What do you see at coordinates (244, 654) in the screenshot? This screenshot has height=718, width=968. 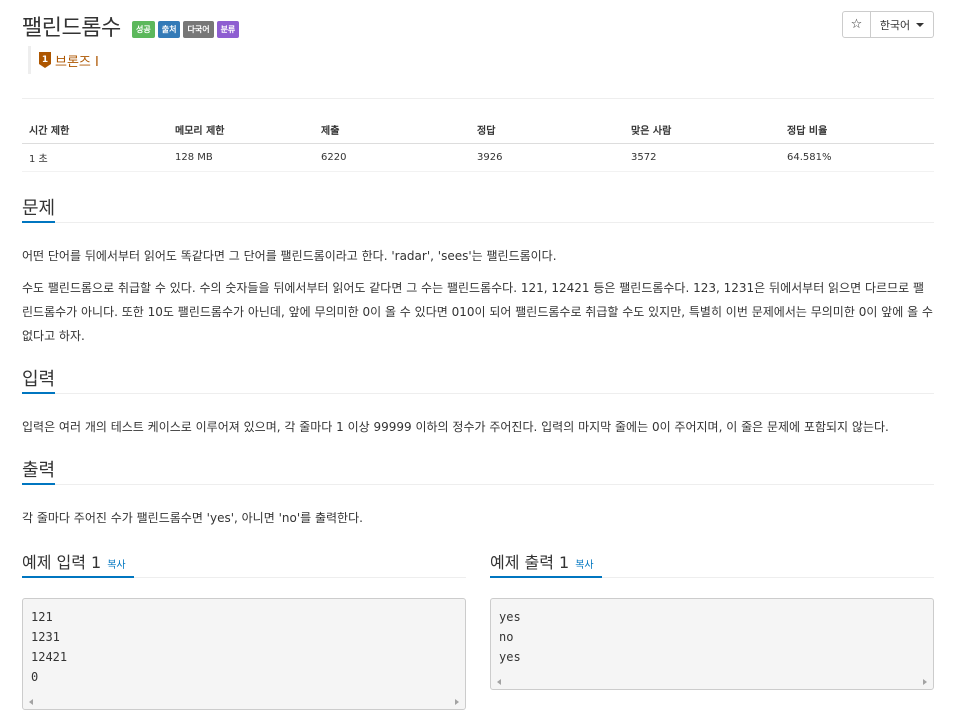 I see `example-input-box: 121 1231 12421 0` at bounding box center [244, 654].